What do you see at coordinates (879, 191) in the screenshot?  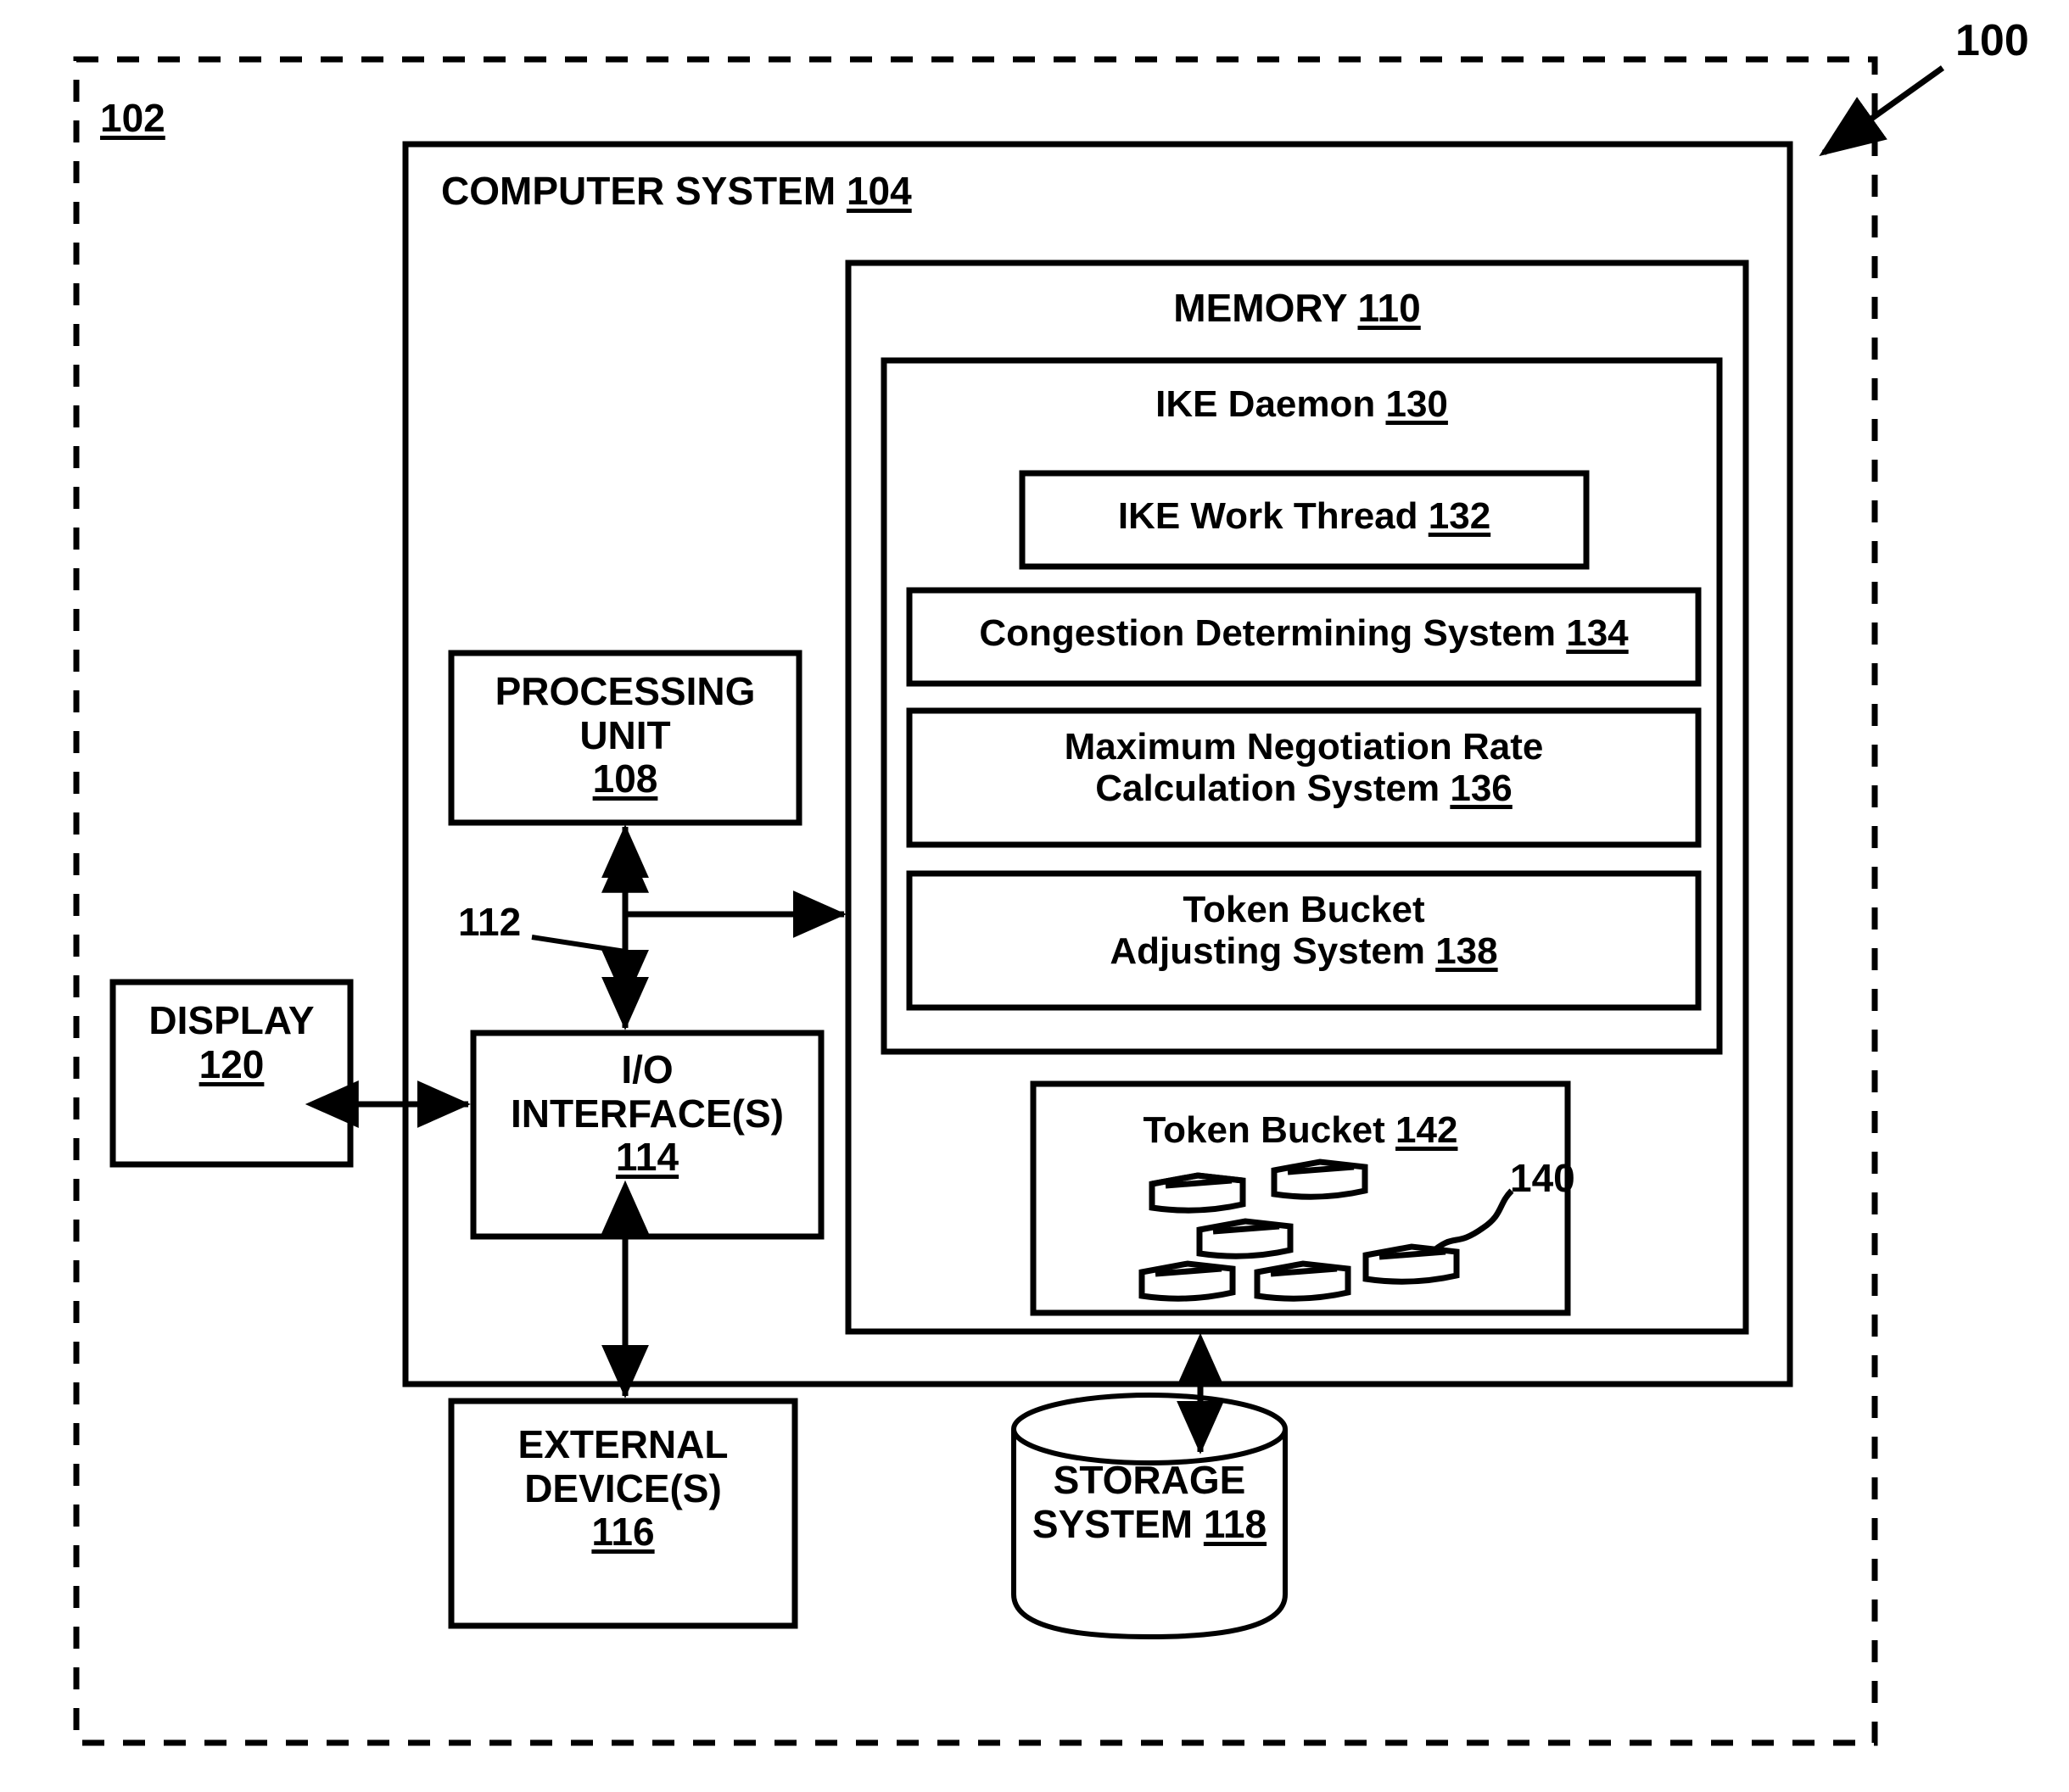 I see `computer-system-ref: 104` at bounding box center [879, 191].